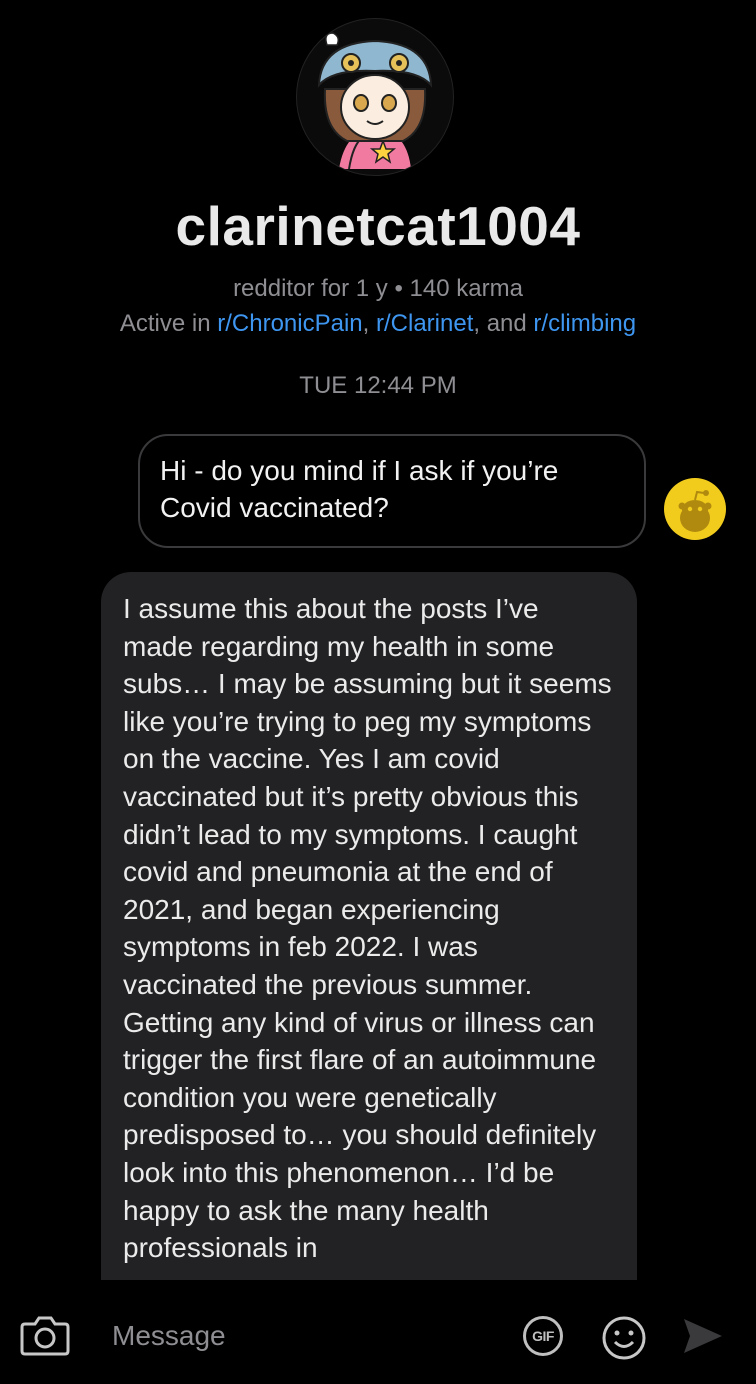 The image size is (756, 1384). I want to click on user-avatar, so click(375, 97).